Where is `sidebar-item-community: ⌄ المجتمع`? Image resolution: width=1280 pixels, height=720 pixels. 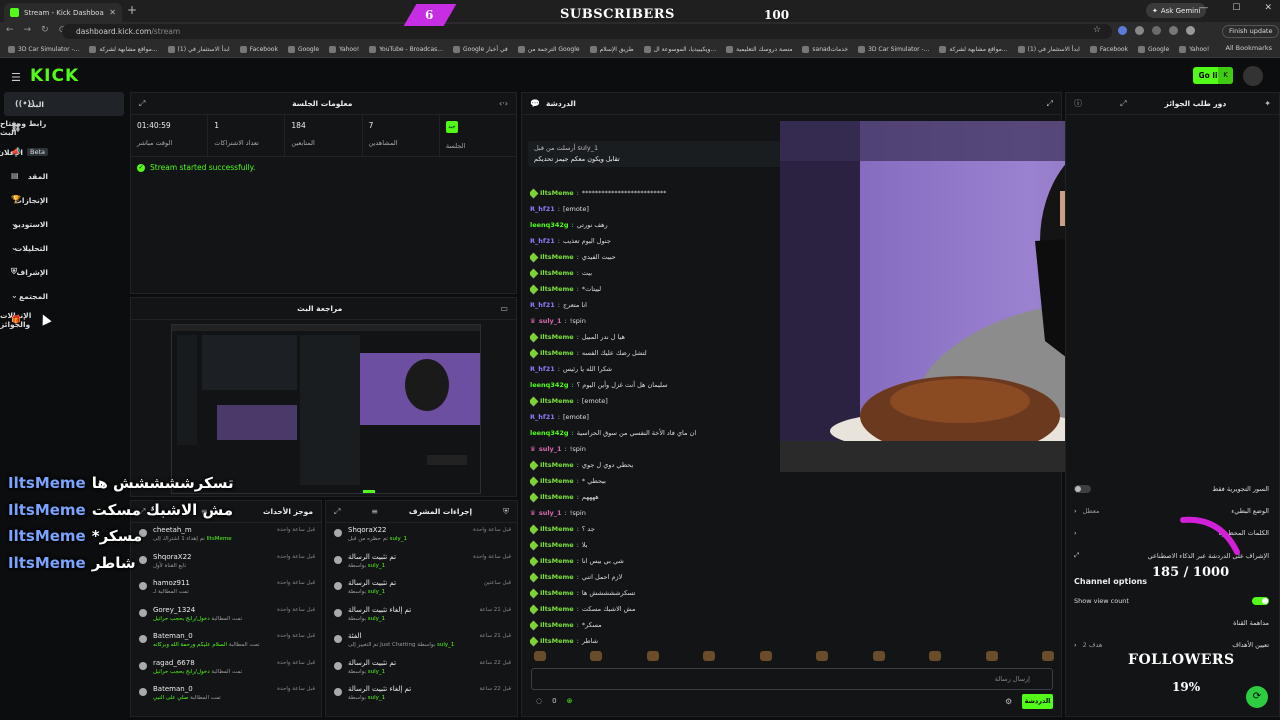 sidebar-item-community: ⌄ المجتمع is located at coordinates (64, 296).